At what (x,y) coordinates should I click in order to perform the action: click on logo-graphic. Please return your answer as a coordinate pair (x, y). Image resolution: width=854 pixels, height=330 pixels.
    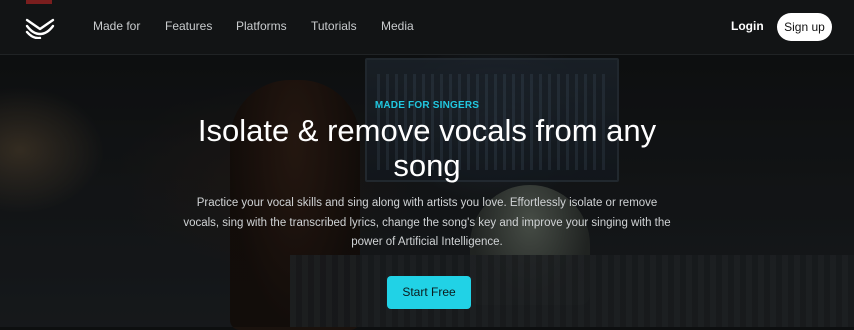
    Looking at the image, I should click on (40, 29).